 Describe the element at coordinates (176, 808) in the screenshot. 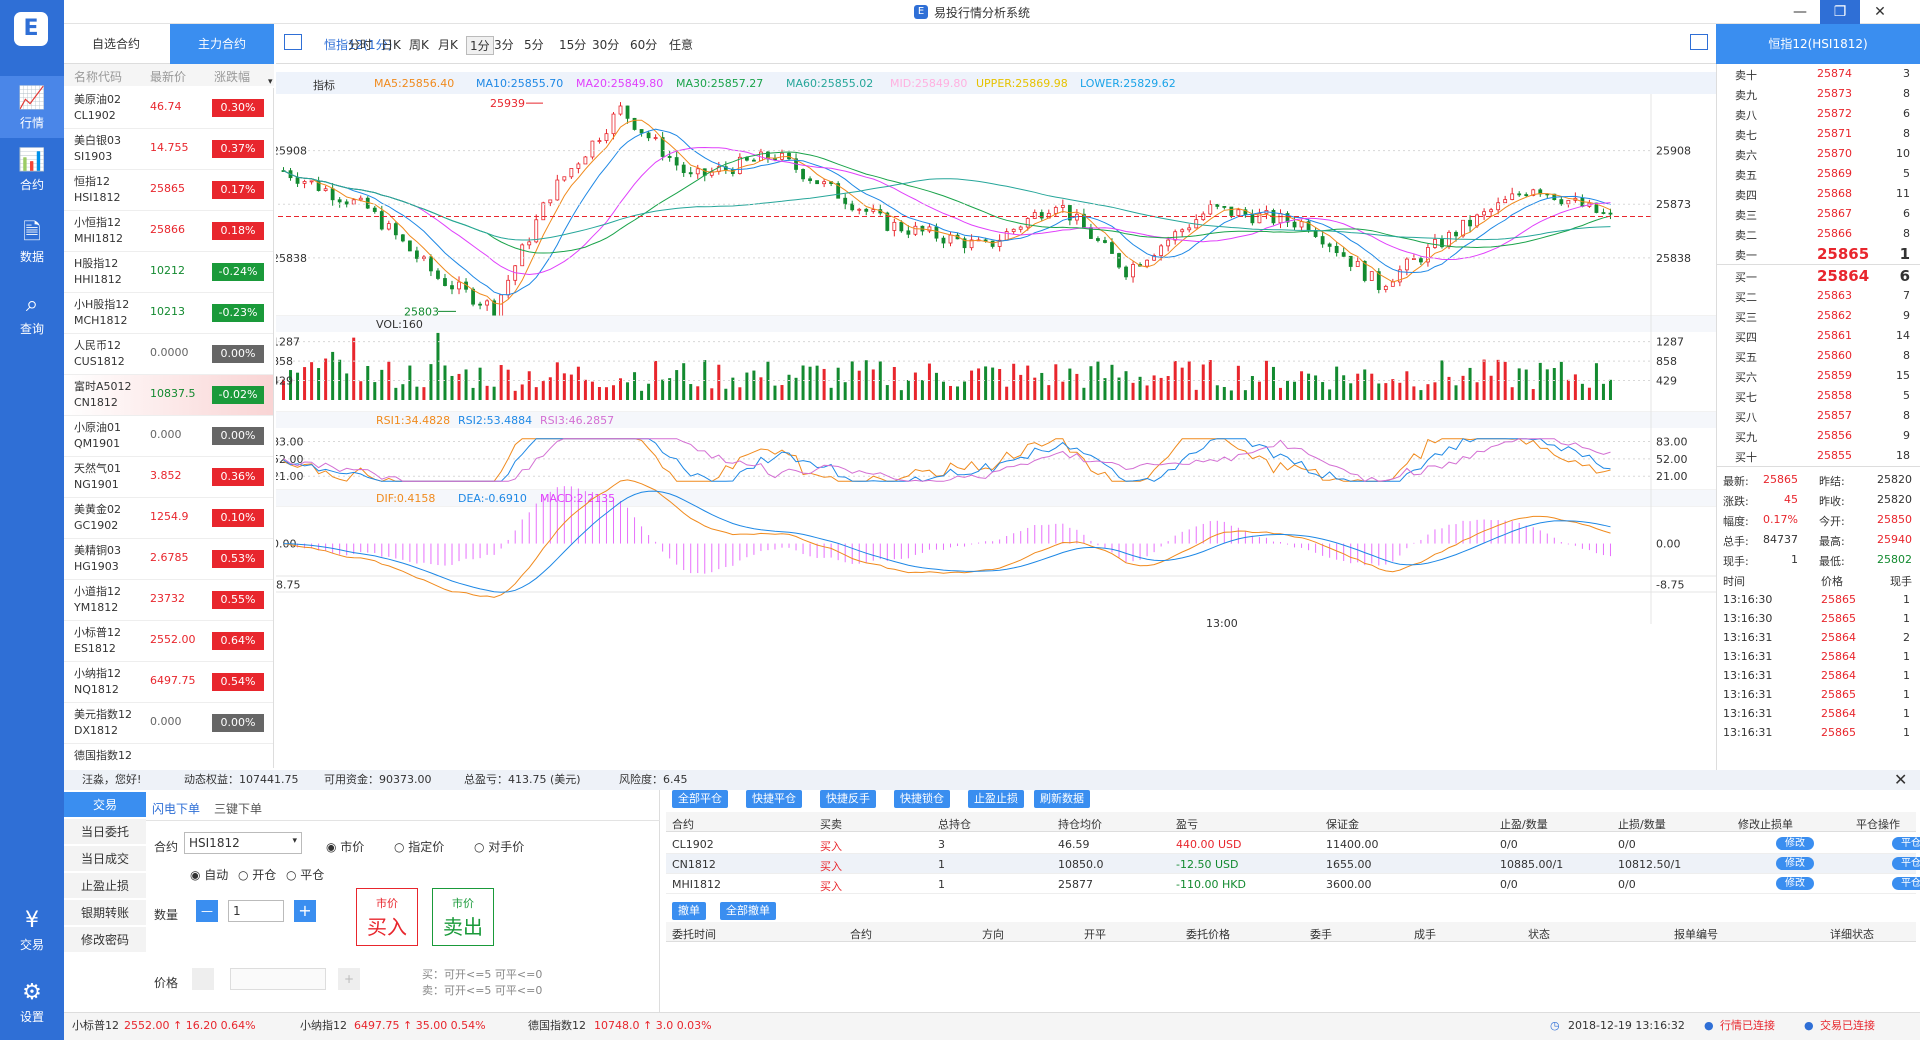

I see `tab-flash-order: 闪电下单` at that location.